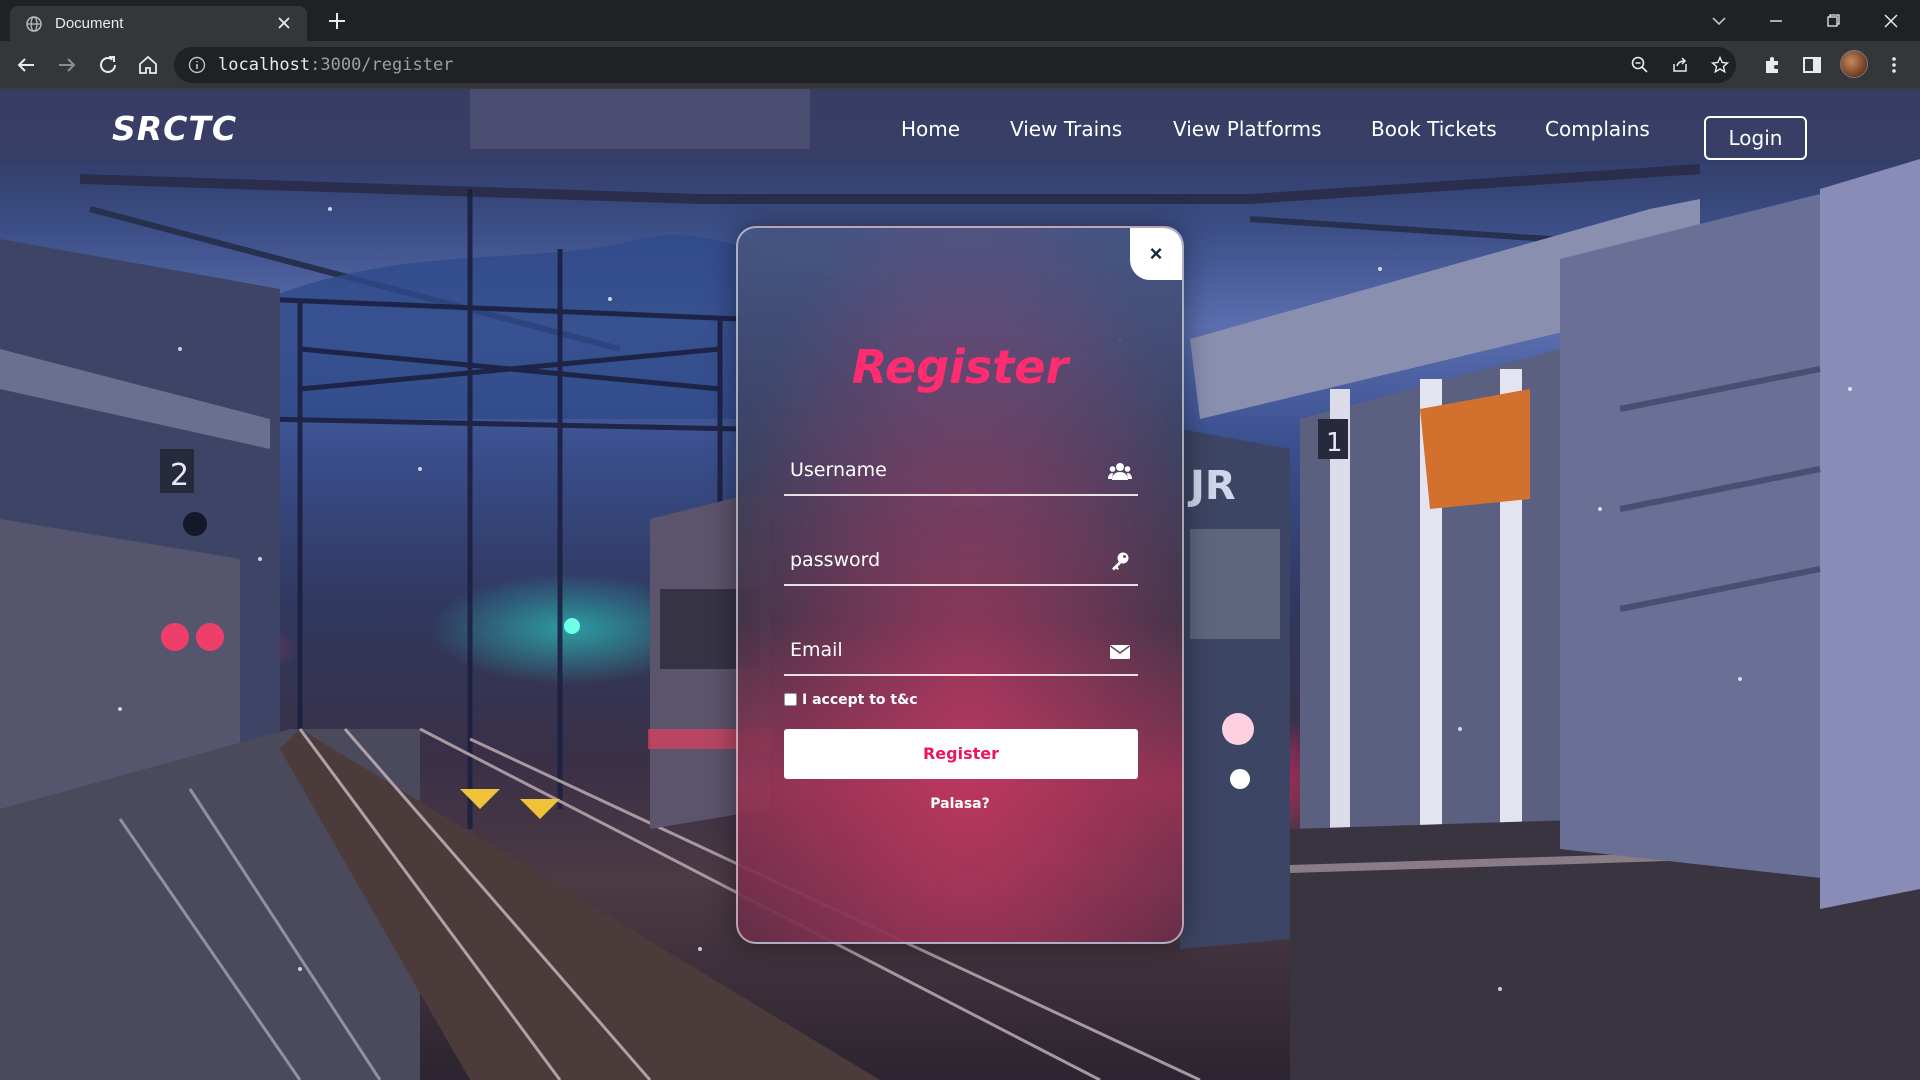 The width and height of the screenshot is (1920, 1080). Describe the element at coordinates (1120, 561) in the screenshot. I see `key-icon` at that location.